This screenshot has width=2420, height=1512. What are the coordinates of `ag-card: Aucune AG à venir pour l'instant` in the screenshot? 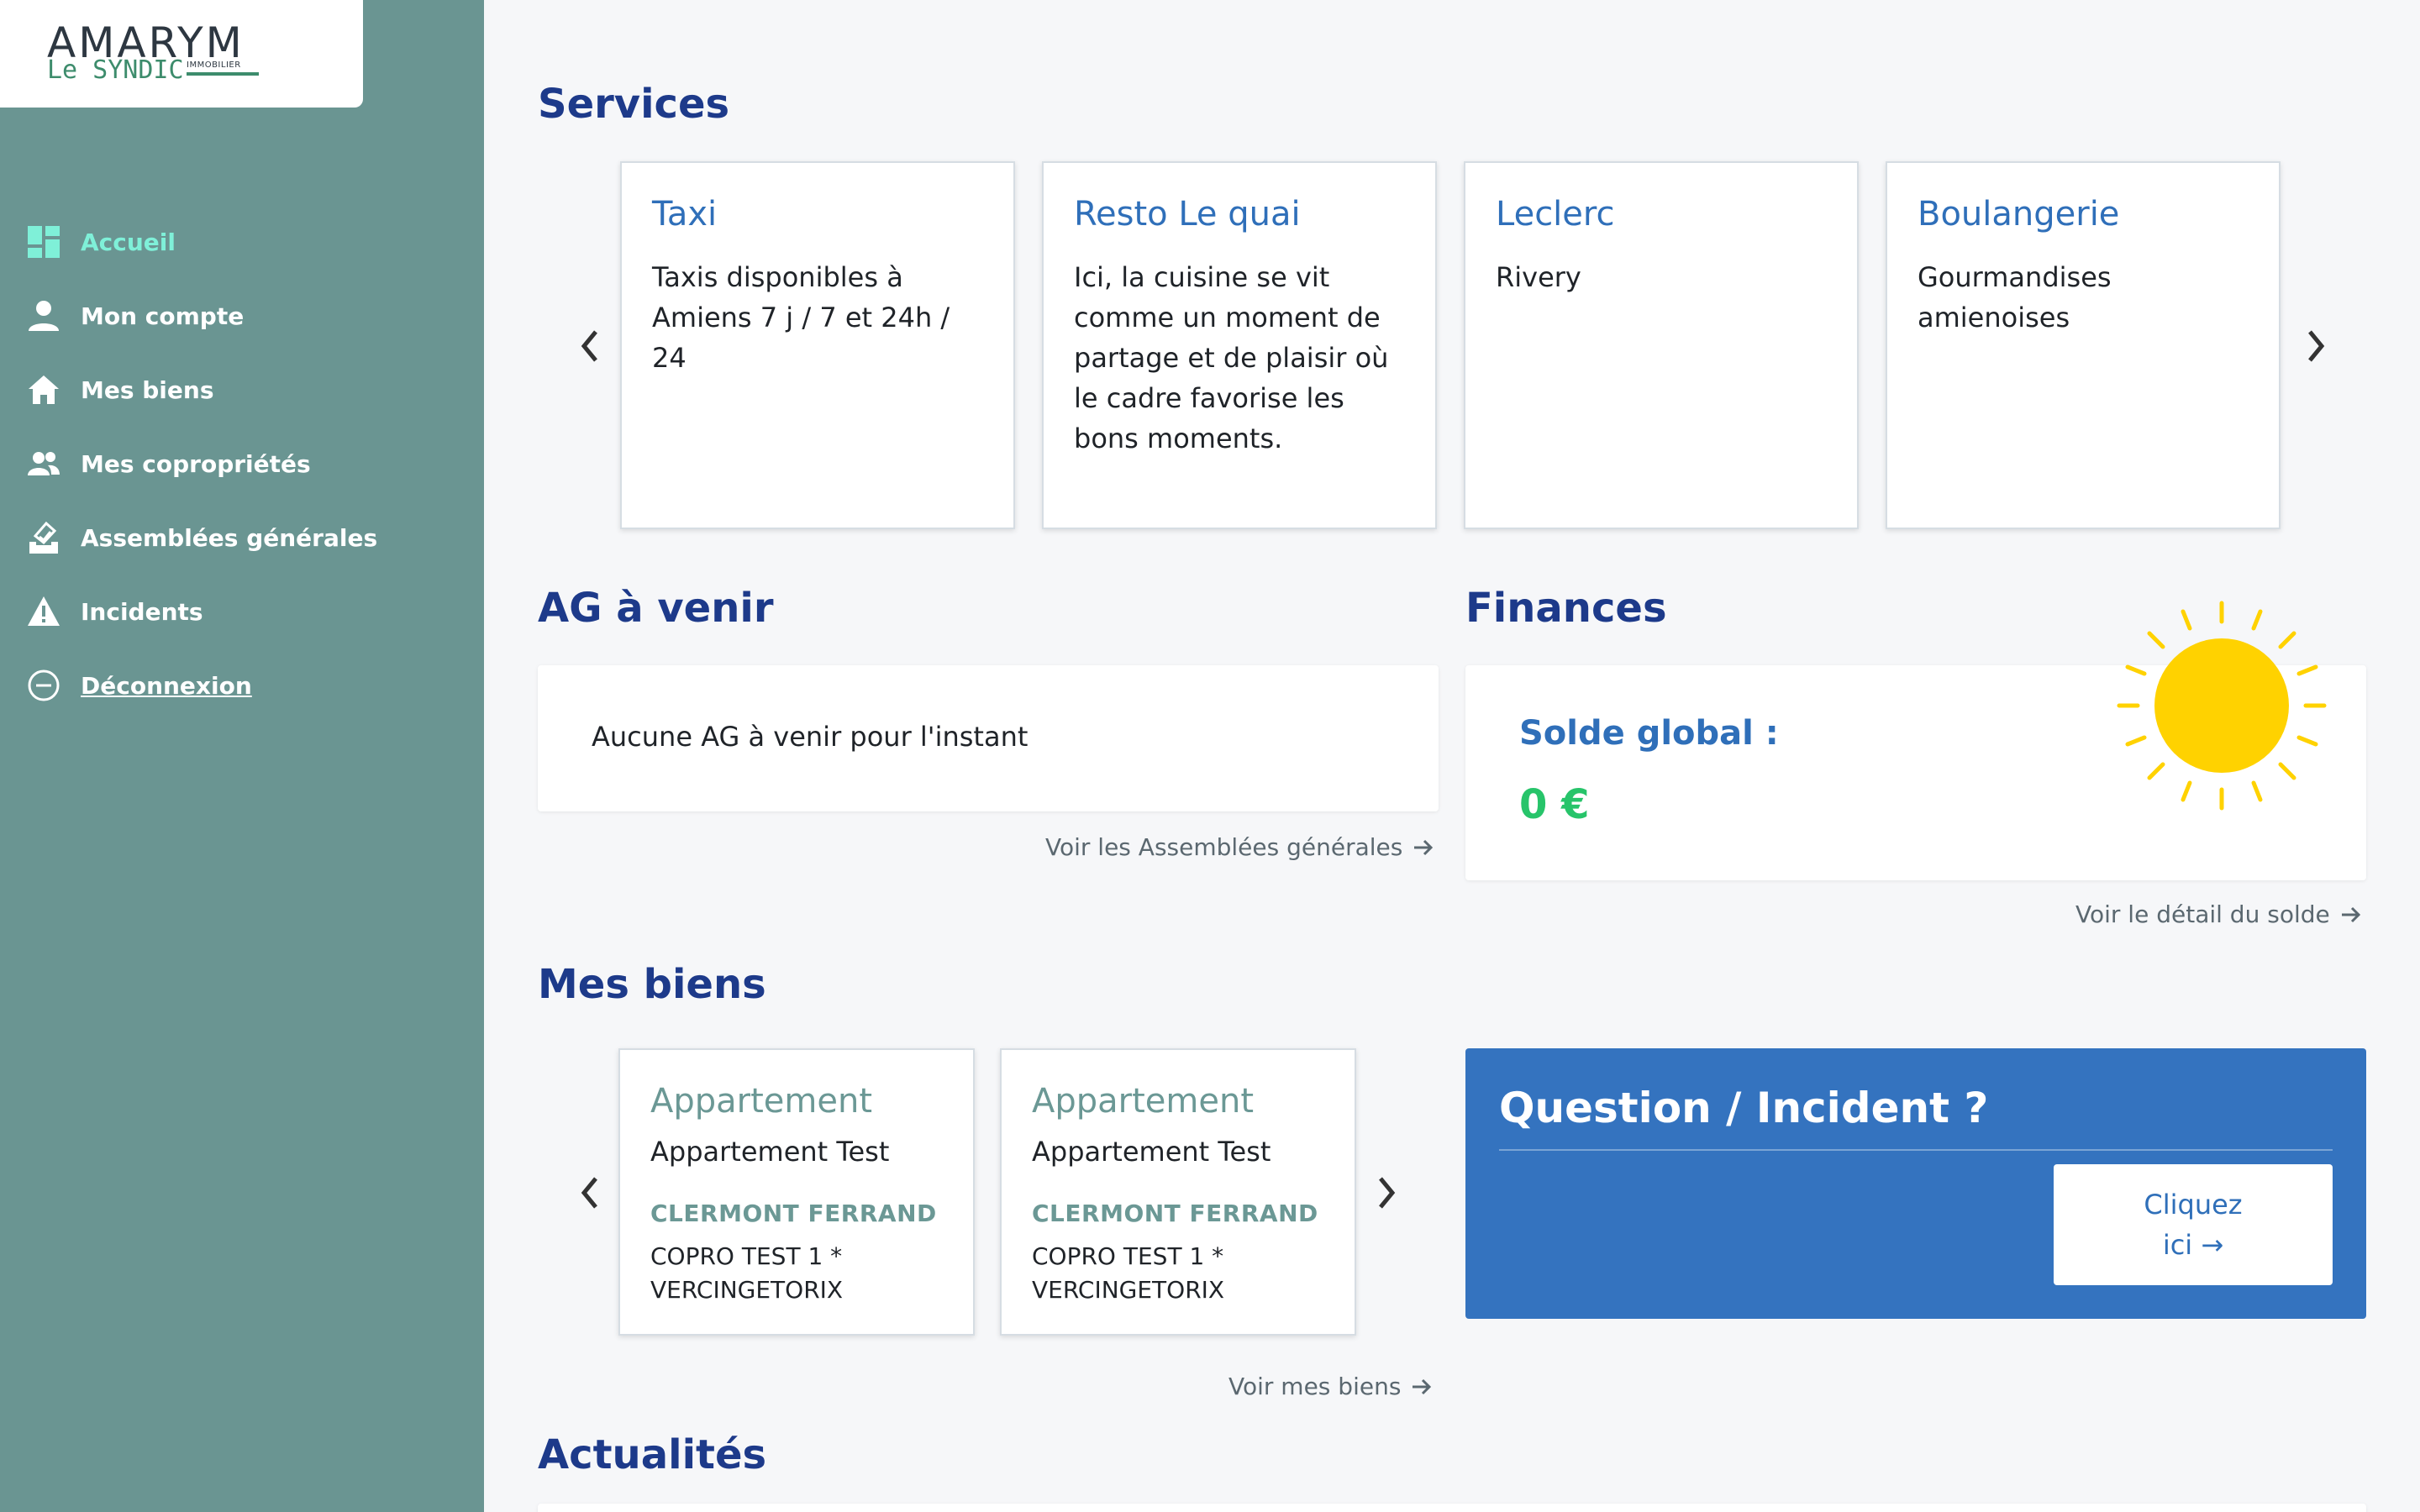 It's located at (989, 738).